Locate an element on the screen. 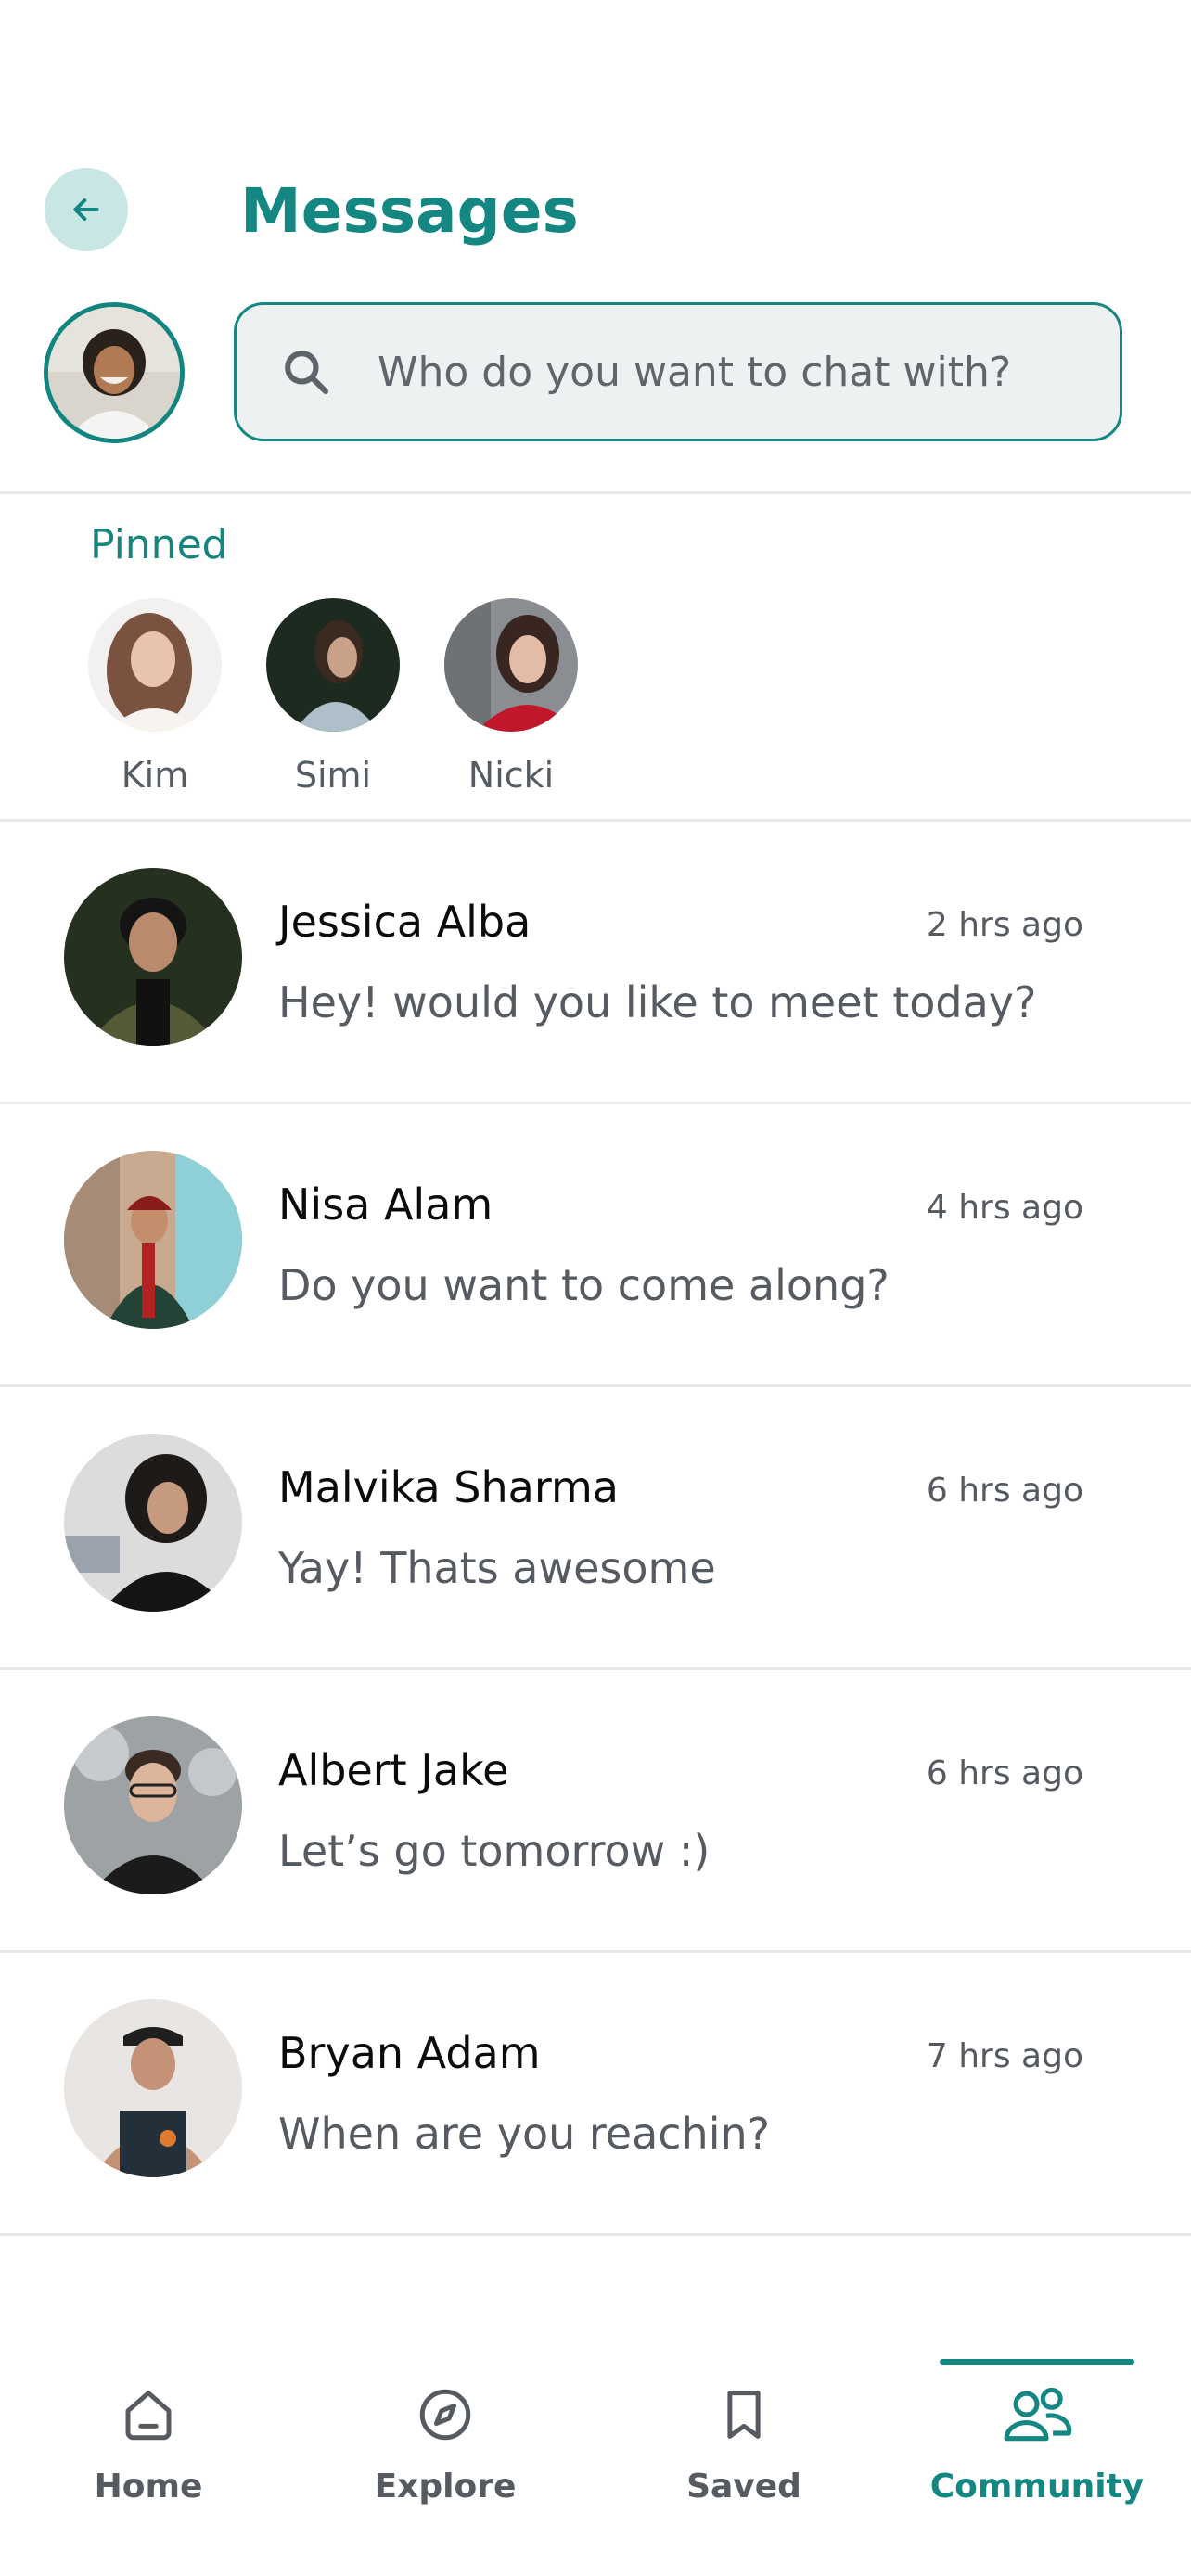  arrow-left-icon is located at coordinates (86, 209).